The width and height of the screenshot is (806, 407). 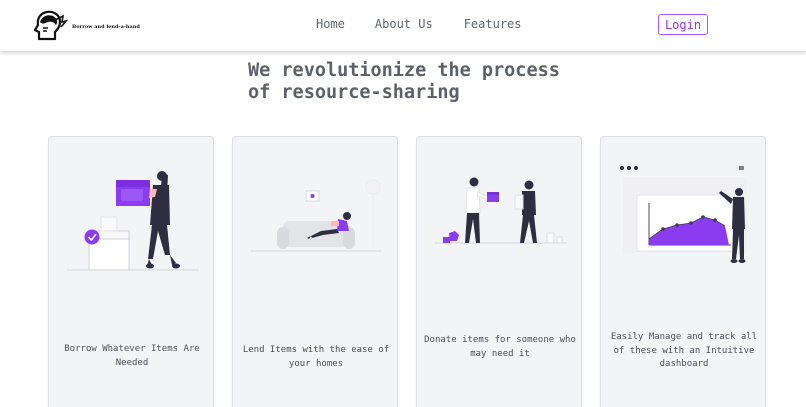 What do you see at coordinates (500, 347) in the screenshot?
I see `feature-text-donate: Donate items for someone who may need it` at bounding box center [500, 347].